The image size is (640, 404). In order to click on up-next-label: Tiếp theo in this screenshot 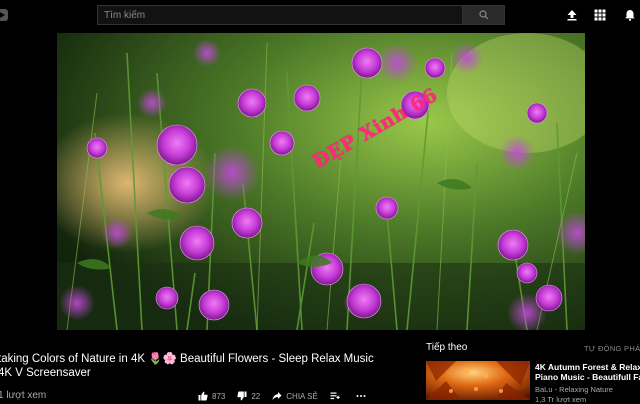, I will do `click(447, 347)`.